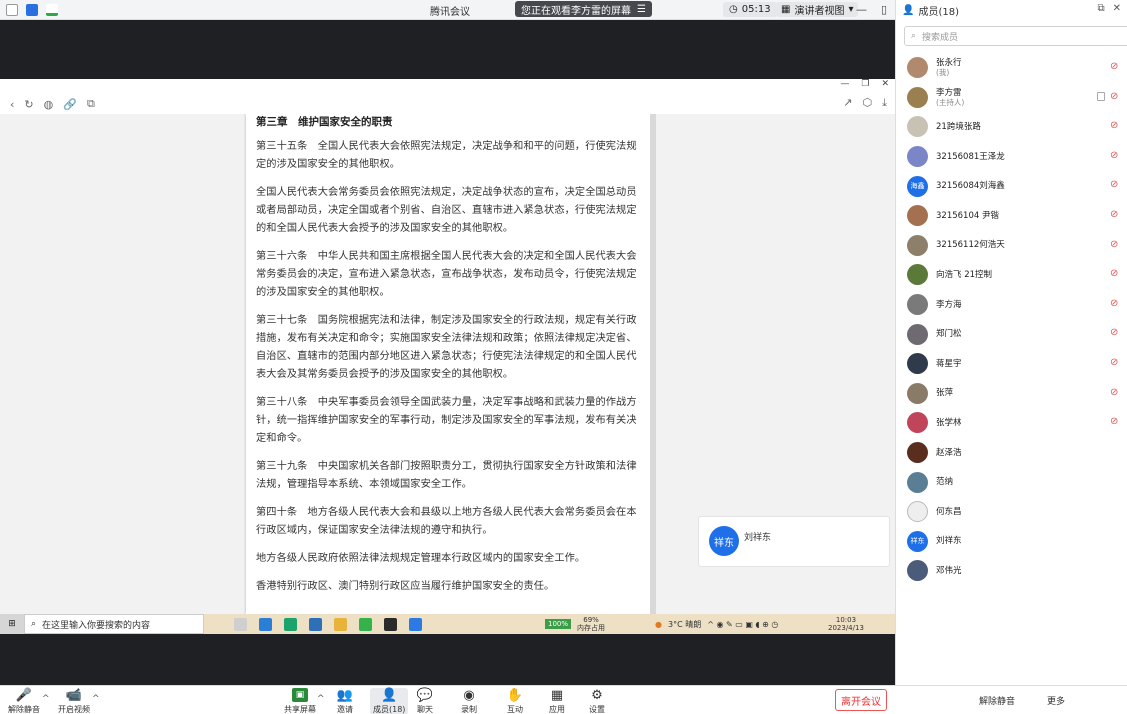 The width and height of the screenshot is (1127, 714). What do you see at coordinates (1011, 364) in the screenshot?
I see `member-row: 蒋星宇 ⊘` at bounding box center [1011, 364].